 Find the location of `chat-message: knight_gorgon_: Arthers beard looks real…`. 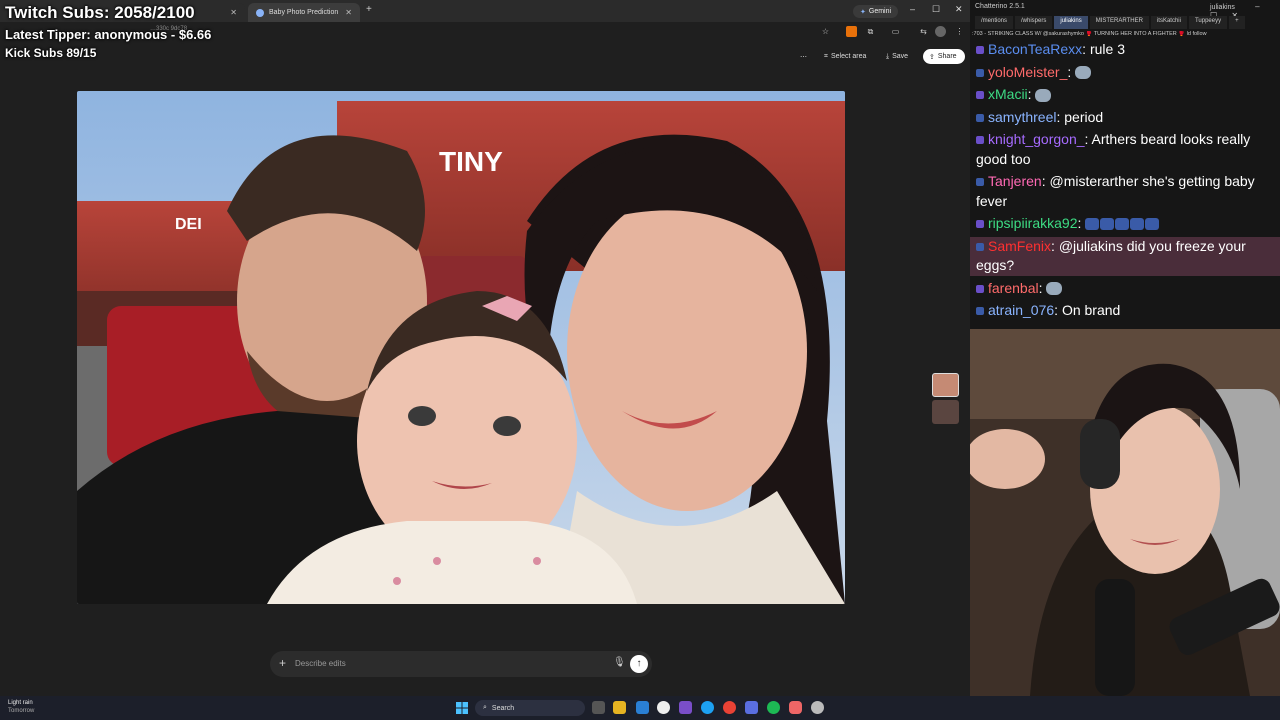

chat-message: knight_gorgon_: Arthers beard looks real… is located at coordinates (1126, 149).